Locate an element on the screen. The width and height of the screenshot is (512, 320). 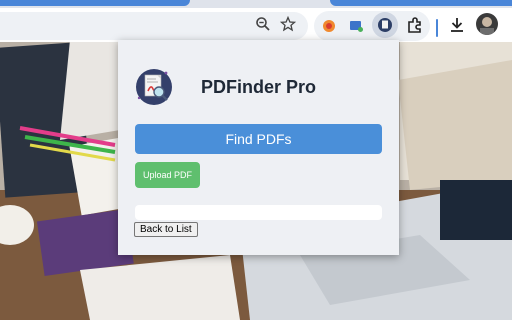
progress-bar is located at coordinates (258, 212).